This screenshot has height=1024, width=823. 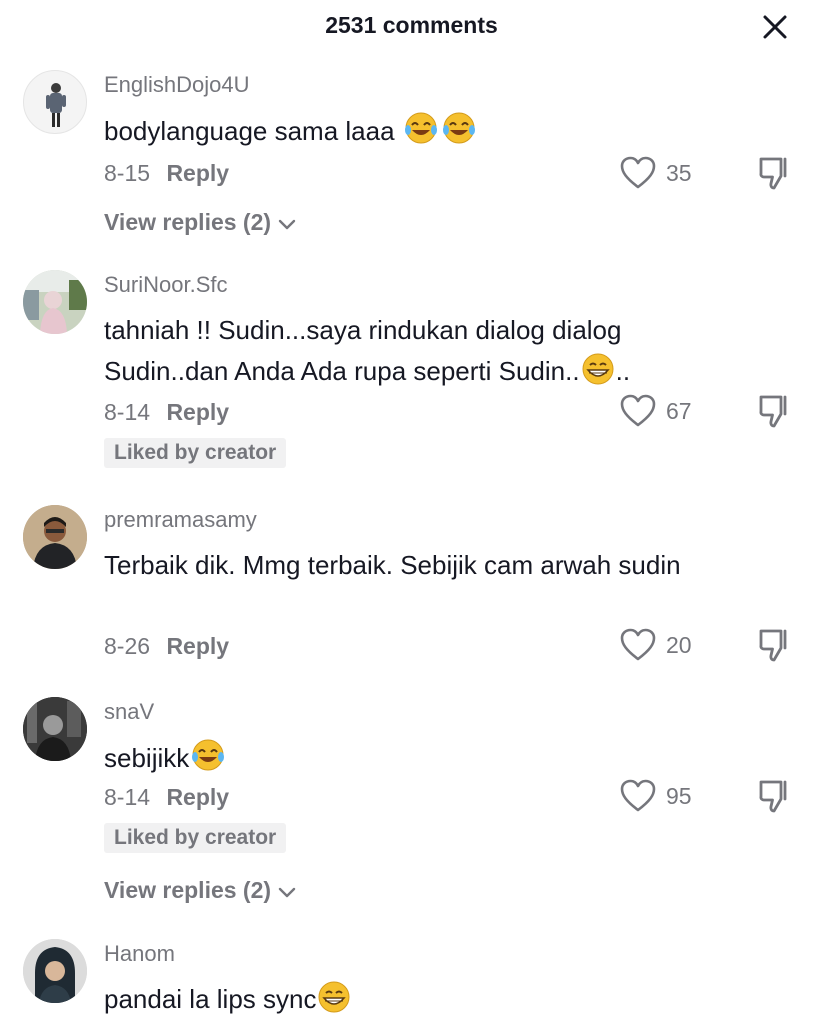 I want to click on comment-text: pandai la lips sync, so click(x=414, y=999).